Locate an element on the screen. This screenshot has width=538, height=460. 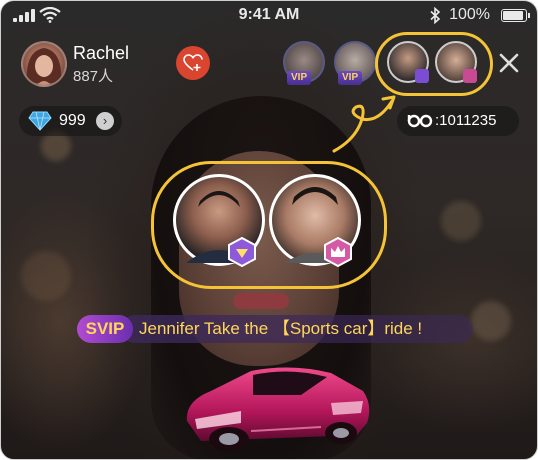
diamond-count: 999 is located at coordinates (72, 120).